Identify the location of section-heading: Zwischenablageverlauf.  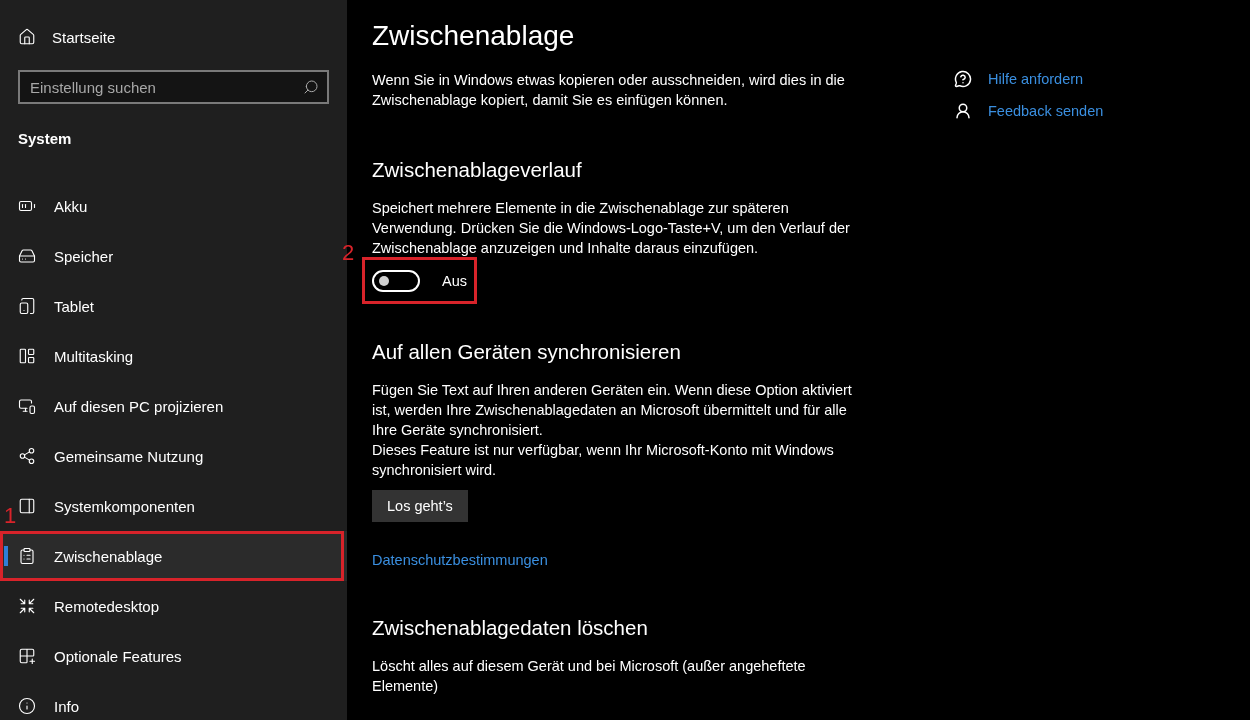
(477, 170).